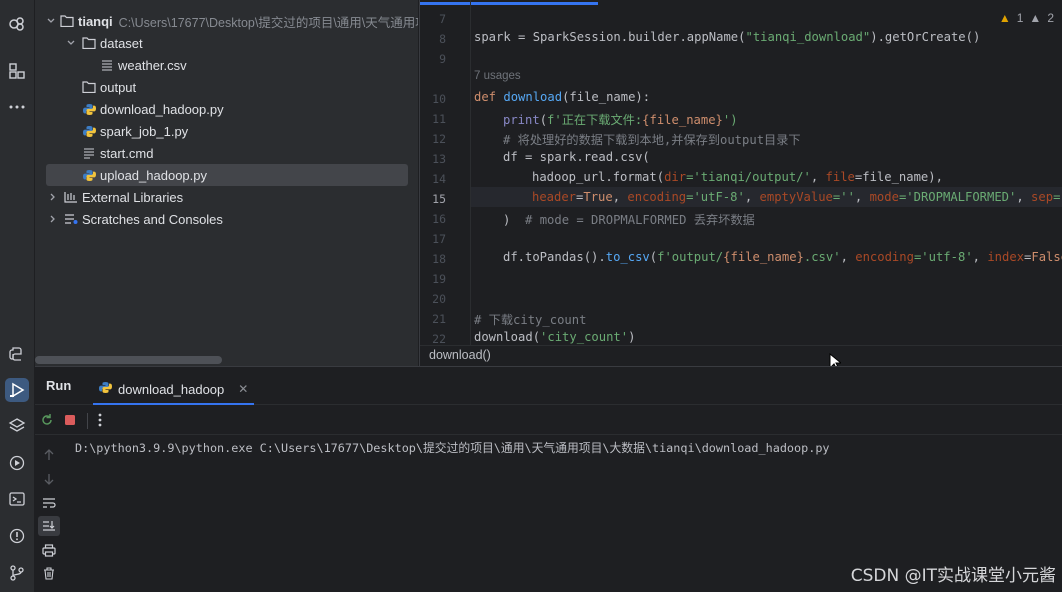 Image resolution: width=1062 pixels, height=592 pixels. I want to click on warning-triangle-icon: ▲, so click(1004, 18).